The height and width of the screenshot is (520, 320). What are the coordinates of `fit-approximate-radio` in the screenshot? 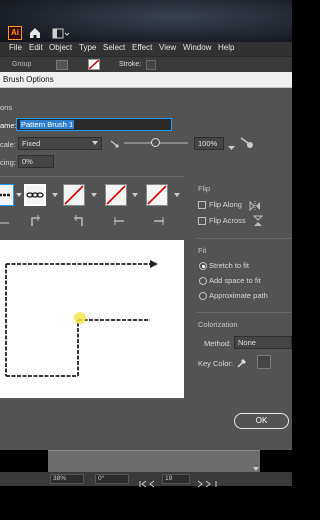 It's located at (203, 296).